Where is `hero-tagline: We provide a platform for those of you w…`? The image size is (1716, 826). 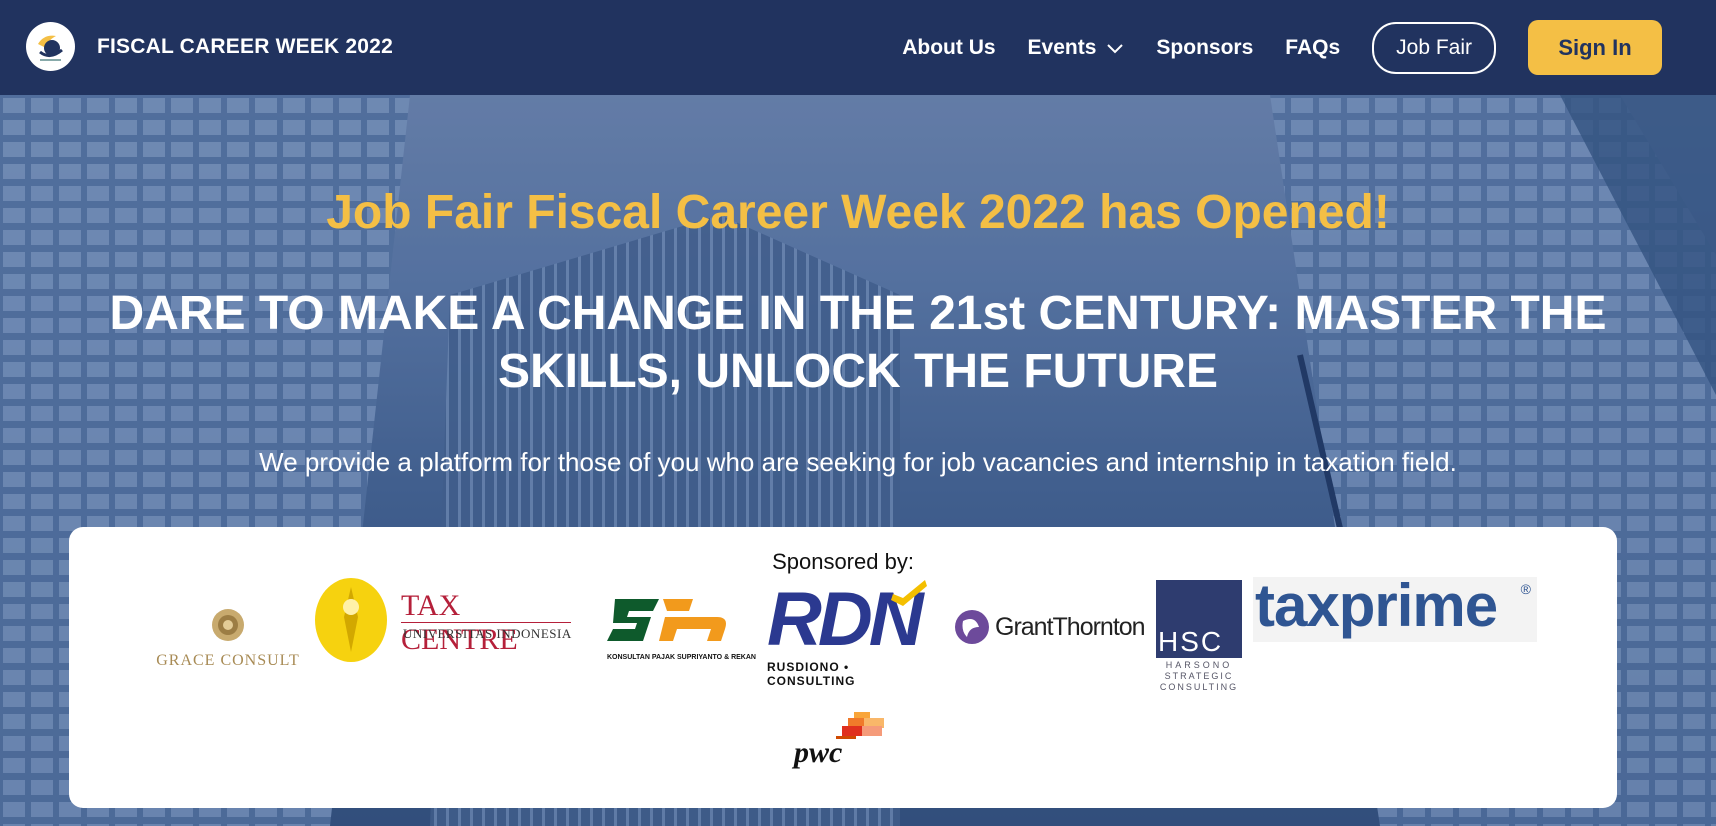
hero-tagline: We provide a platform for those of you w… is located at coordinates (858, 462).